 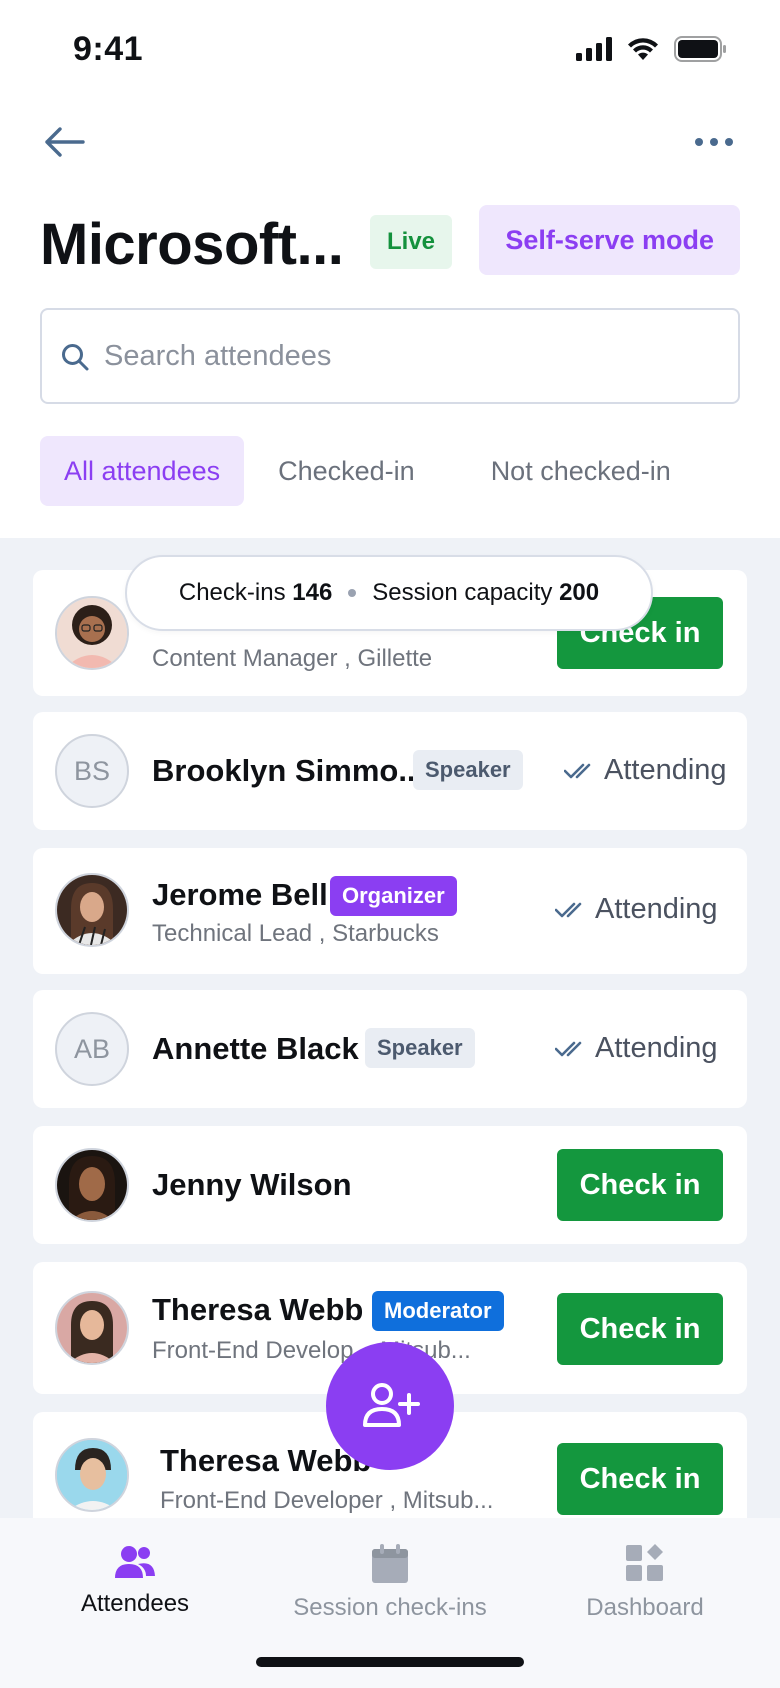 I want to click on users-icon, so click(x=135, y=1562).